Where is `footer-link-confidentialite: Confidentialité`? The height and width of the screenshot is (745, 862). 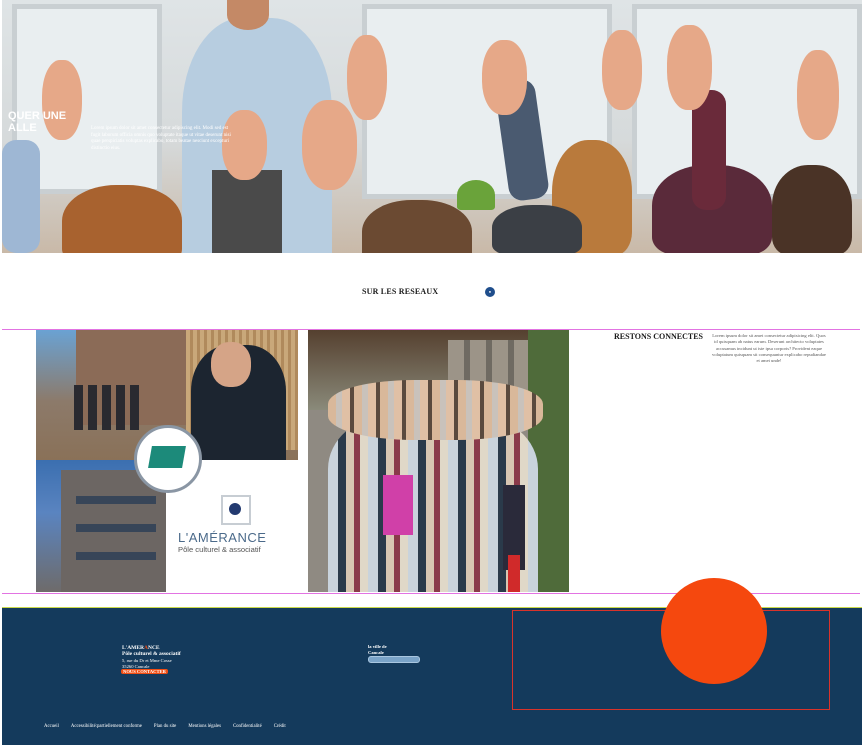
footer-link-confidentialite: Confidentialité is located at coordinates (247, 726).